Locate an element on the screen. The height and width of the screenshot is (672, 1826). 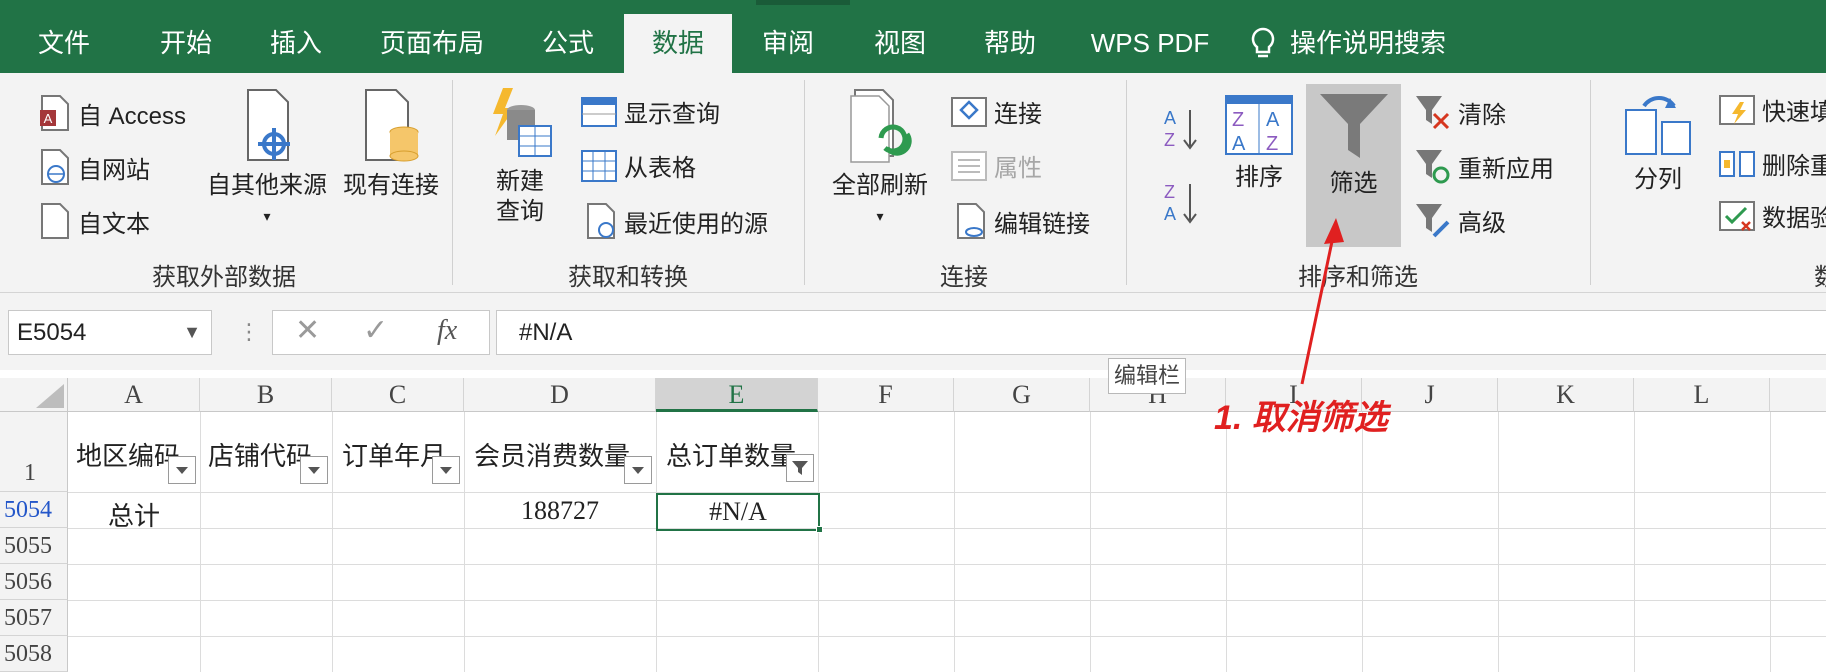
annotation-text: 1. 取消筛选 is located at coordinates (1301, 418).